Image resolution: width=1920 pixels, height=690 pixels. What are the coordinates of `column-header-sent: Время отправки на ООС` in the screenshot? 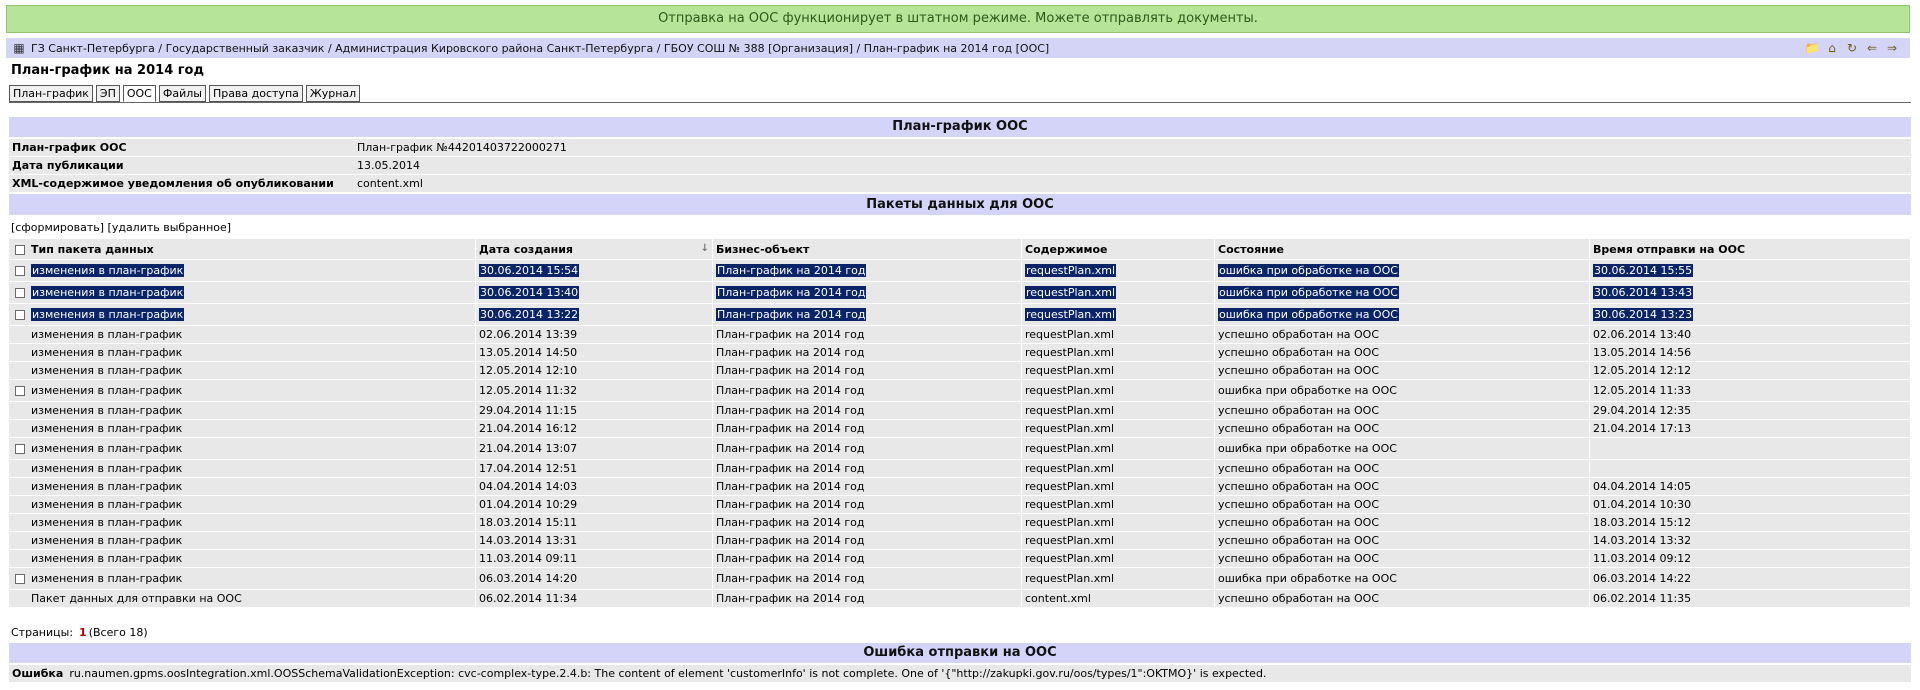 It's located at (1750, 249).